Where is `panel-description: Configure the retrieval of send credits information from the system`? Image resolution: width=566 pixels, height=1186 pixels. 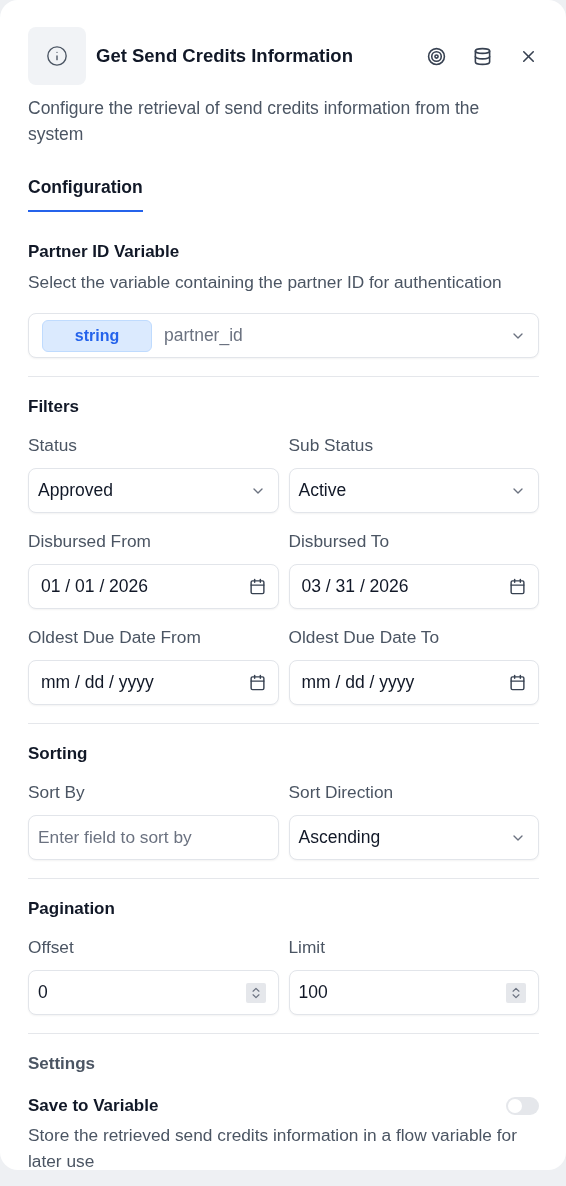
panel-description: Configure the retrieval of send credits information from the system is located at coordinates (254, 121).